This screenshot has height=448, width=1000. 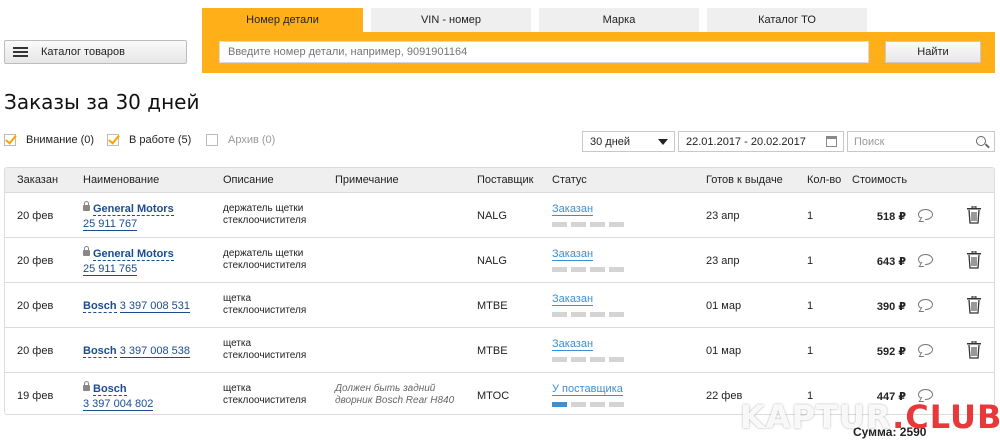 I want to click on cost: 643 ₽, so click(x=891, y=262).